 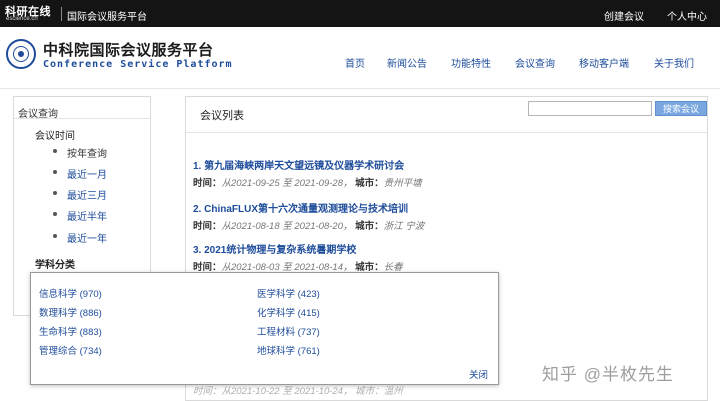 I want to click on category-link: 数理科学 (886), so click(x=70, y=312).